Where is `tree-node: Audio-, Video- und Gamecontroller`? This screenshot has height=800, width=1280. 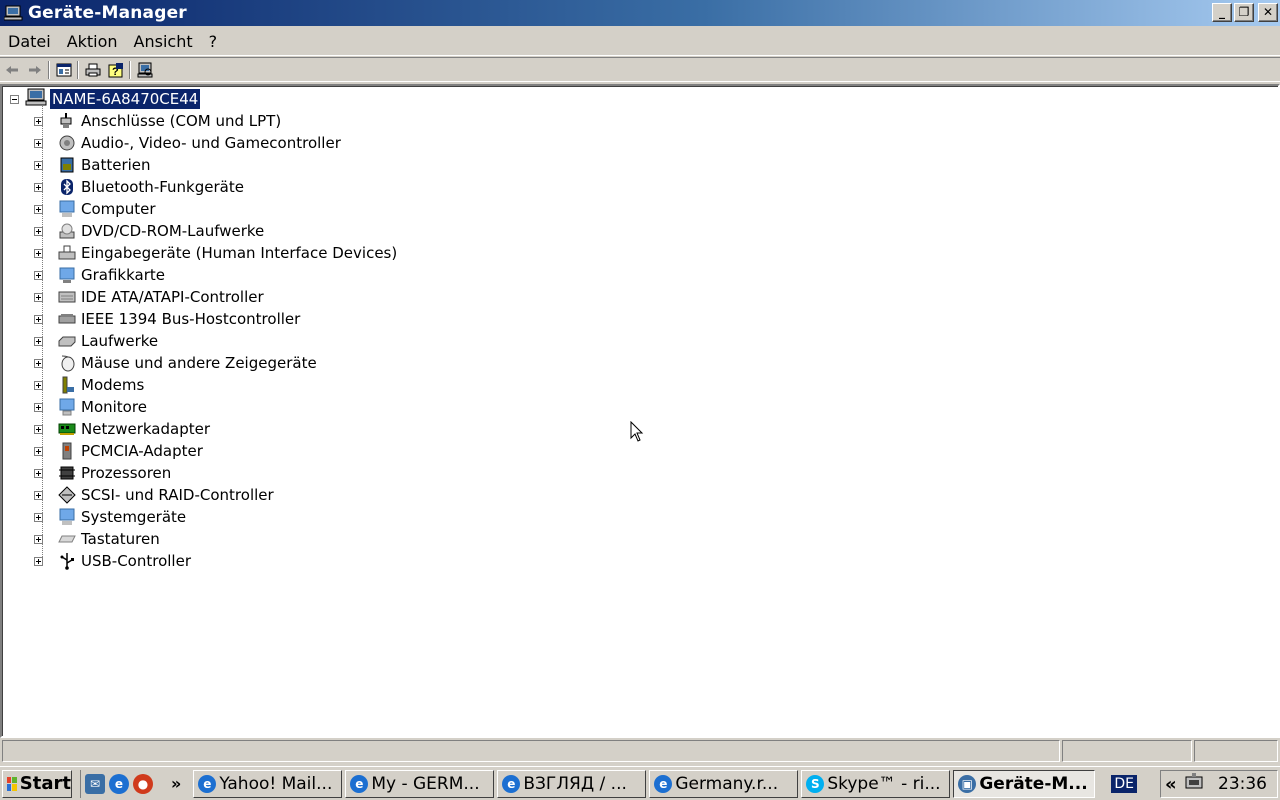
tree-node: Audio-, Video- und Gamecontroller is located at coordinates (215, 143).